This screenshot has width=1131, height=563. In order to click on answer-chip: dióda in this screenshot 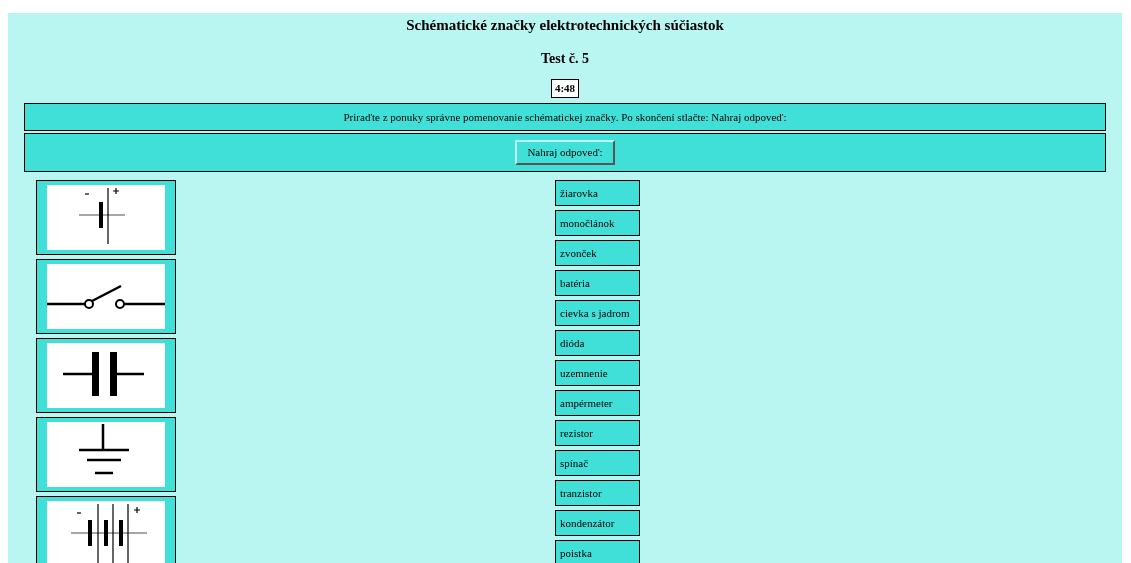, I will do `click(597, 342)`.